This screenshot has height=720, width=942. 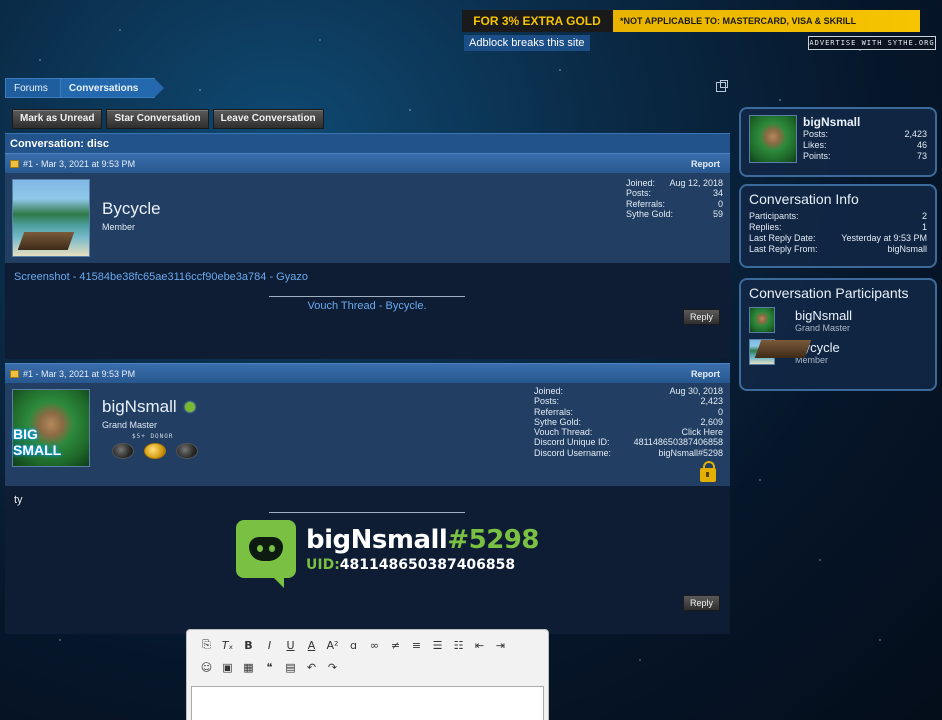 I want to click on stat-label: Likes:, so click(x=815, y=145).